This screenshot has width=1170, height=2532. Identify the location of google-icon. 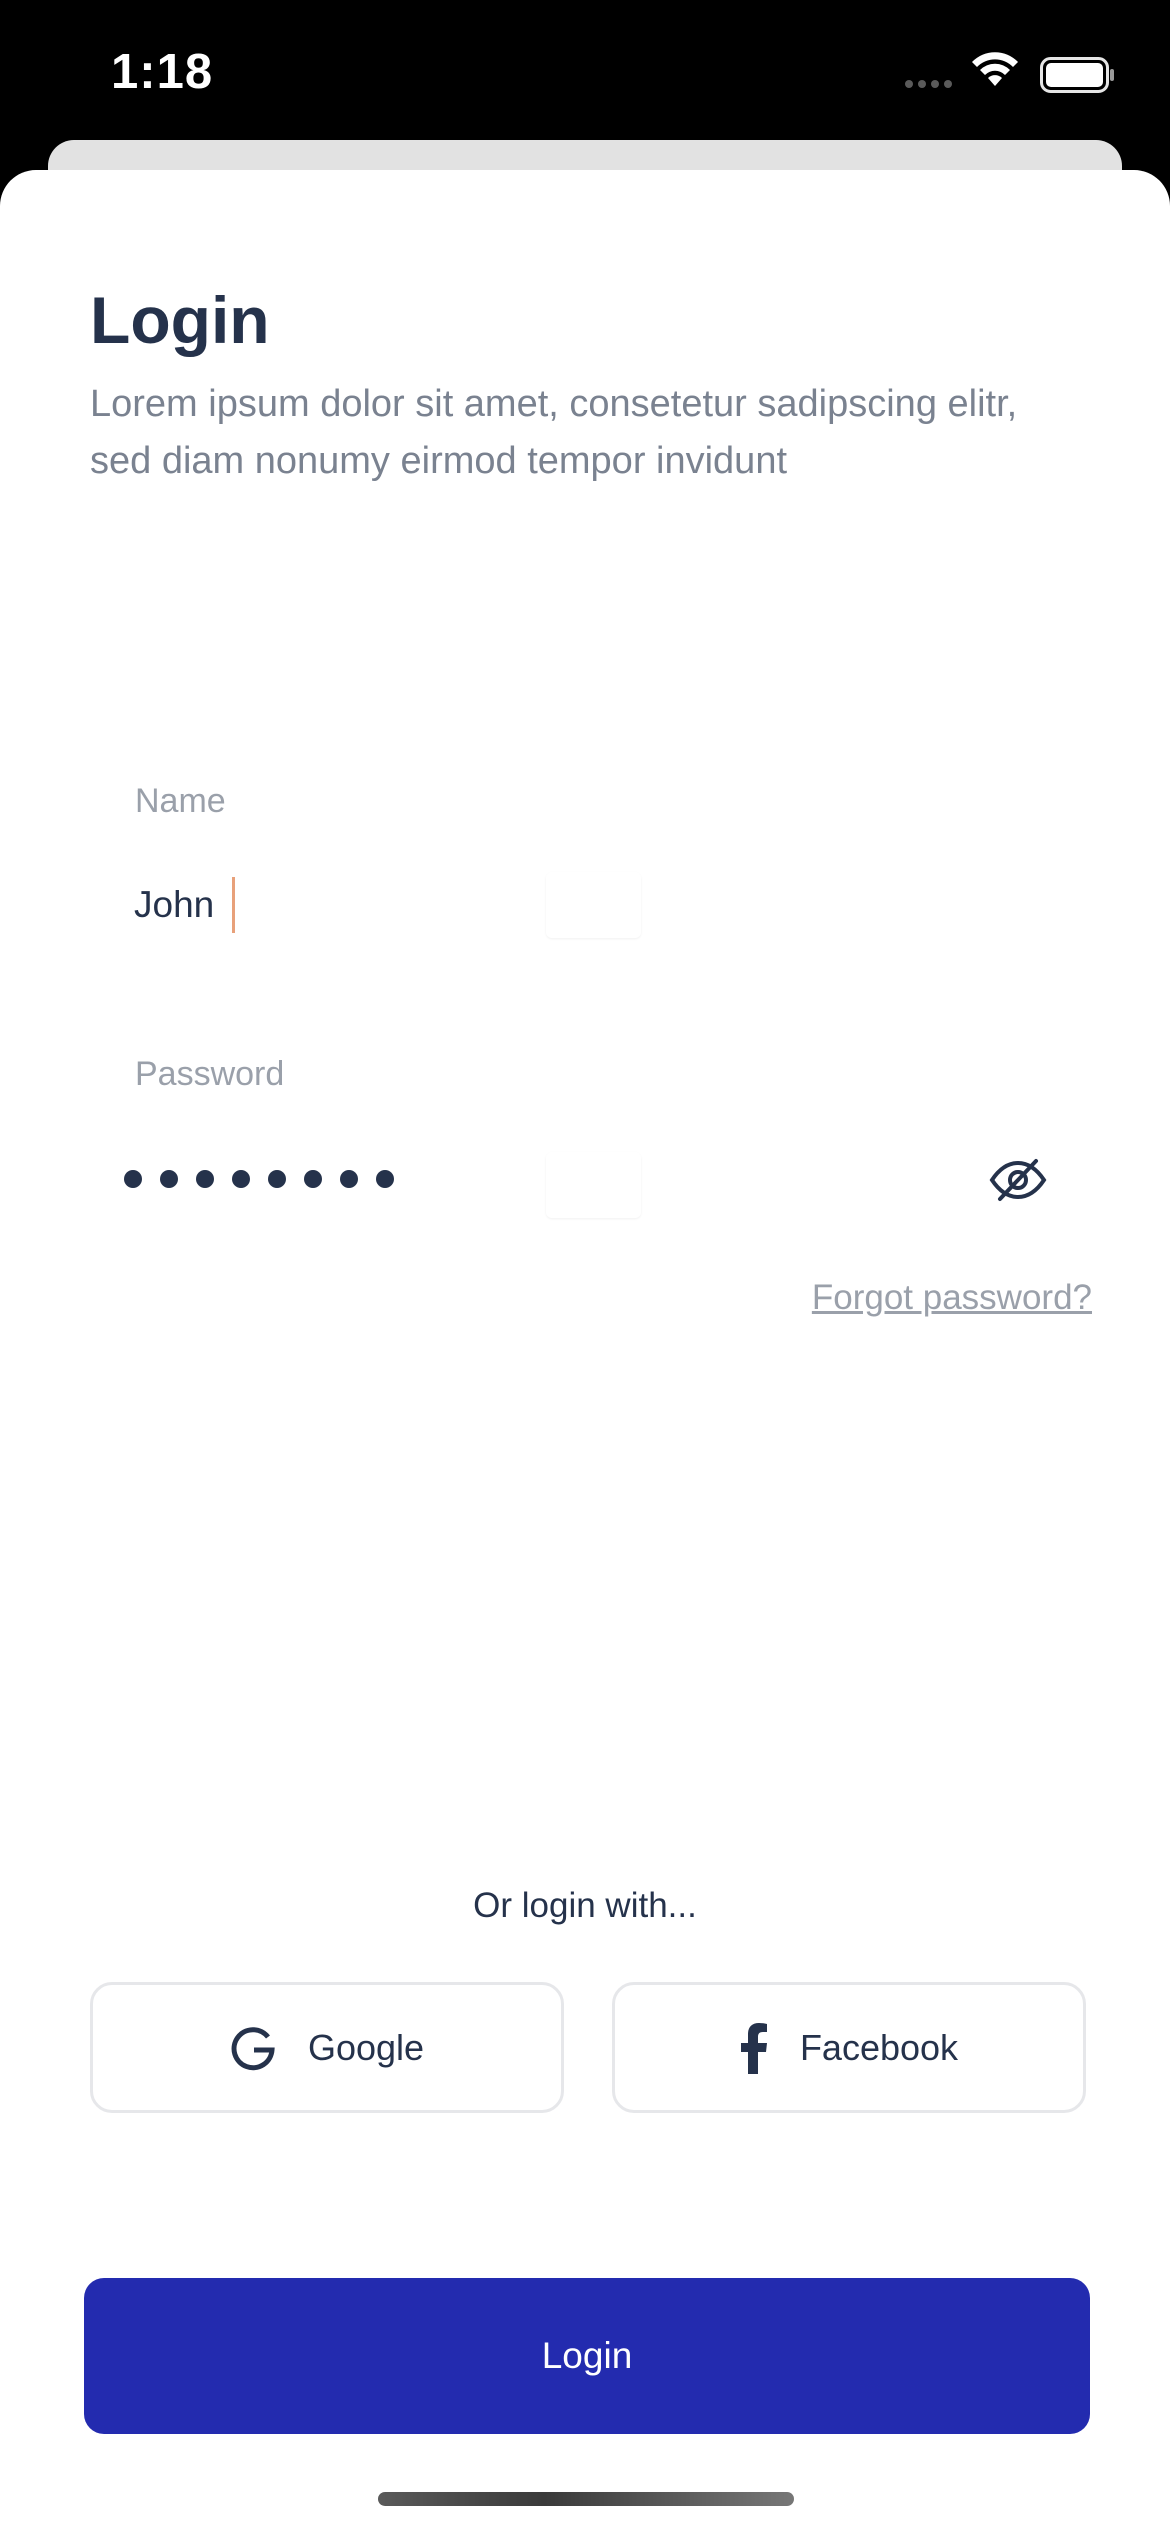
(253, 2048).